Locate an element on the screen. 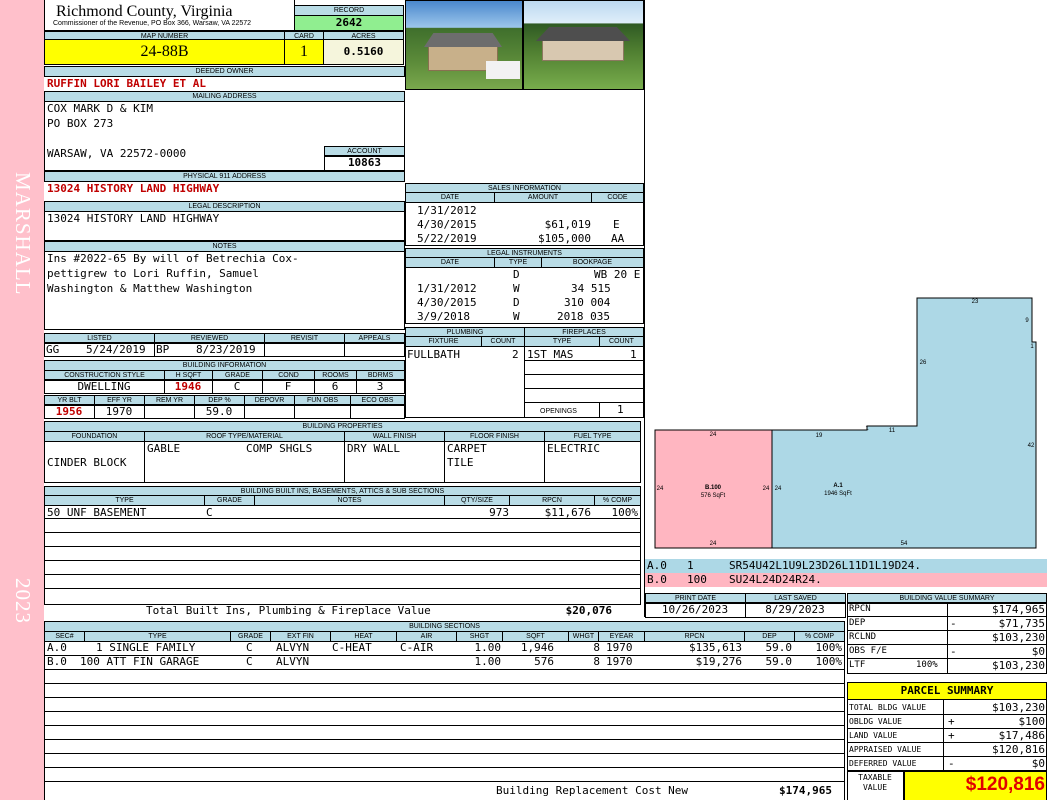 The image size is (1050, 800). mailing-line2: PO BOX 273 is located at coordinates (80, 123).